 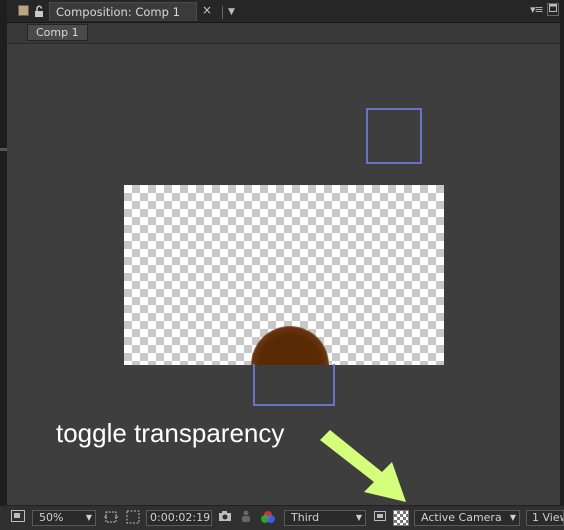 What do you see at coordinates (401, 518) in the screenshot?
I see `checkerboard-icon` at bounding box center [401, 518].